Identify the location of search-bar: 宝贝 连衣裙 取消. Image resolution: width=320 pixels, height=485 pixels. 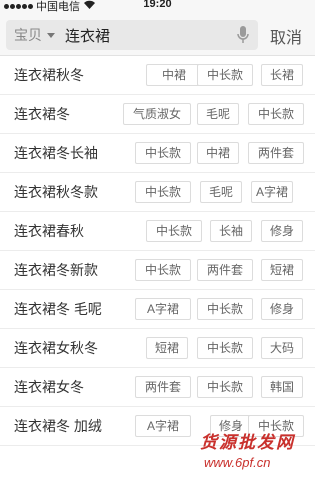
(157, 34).